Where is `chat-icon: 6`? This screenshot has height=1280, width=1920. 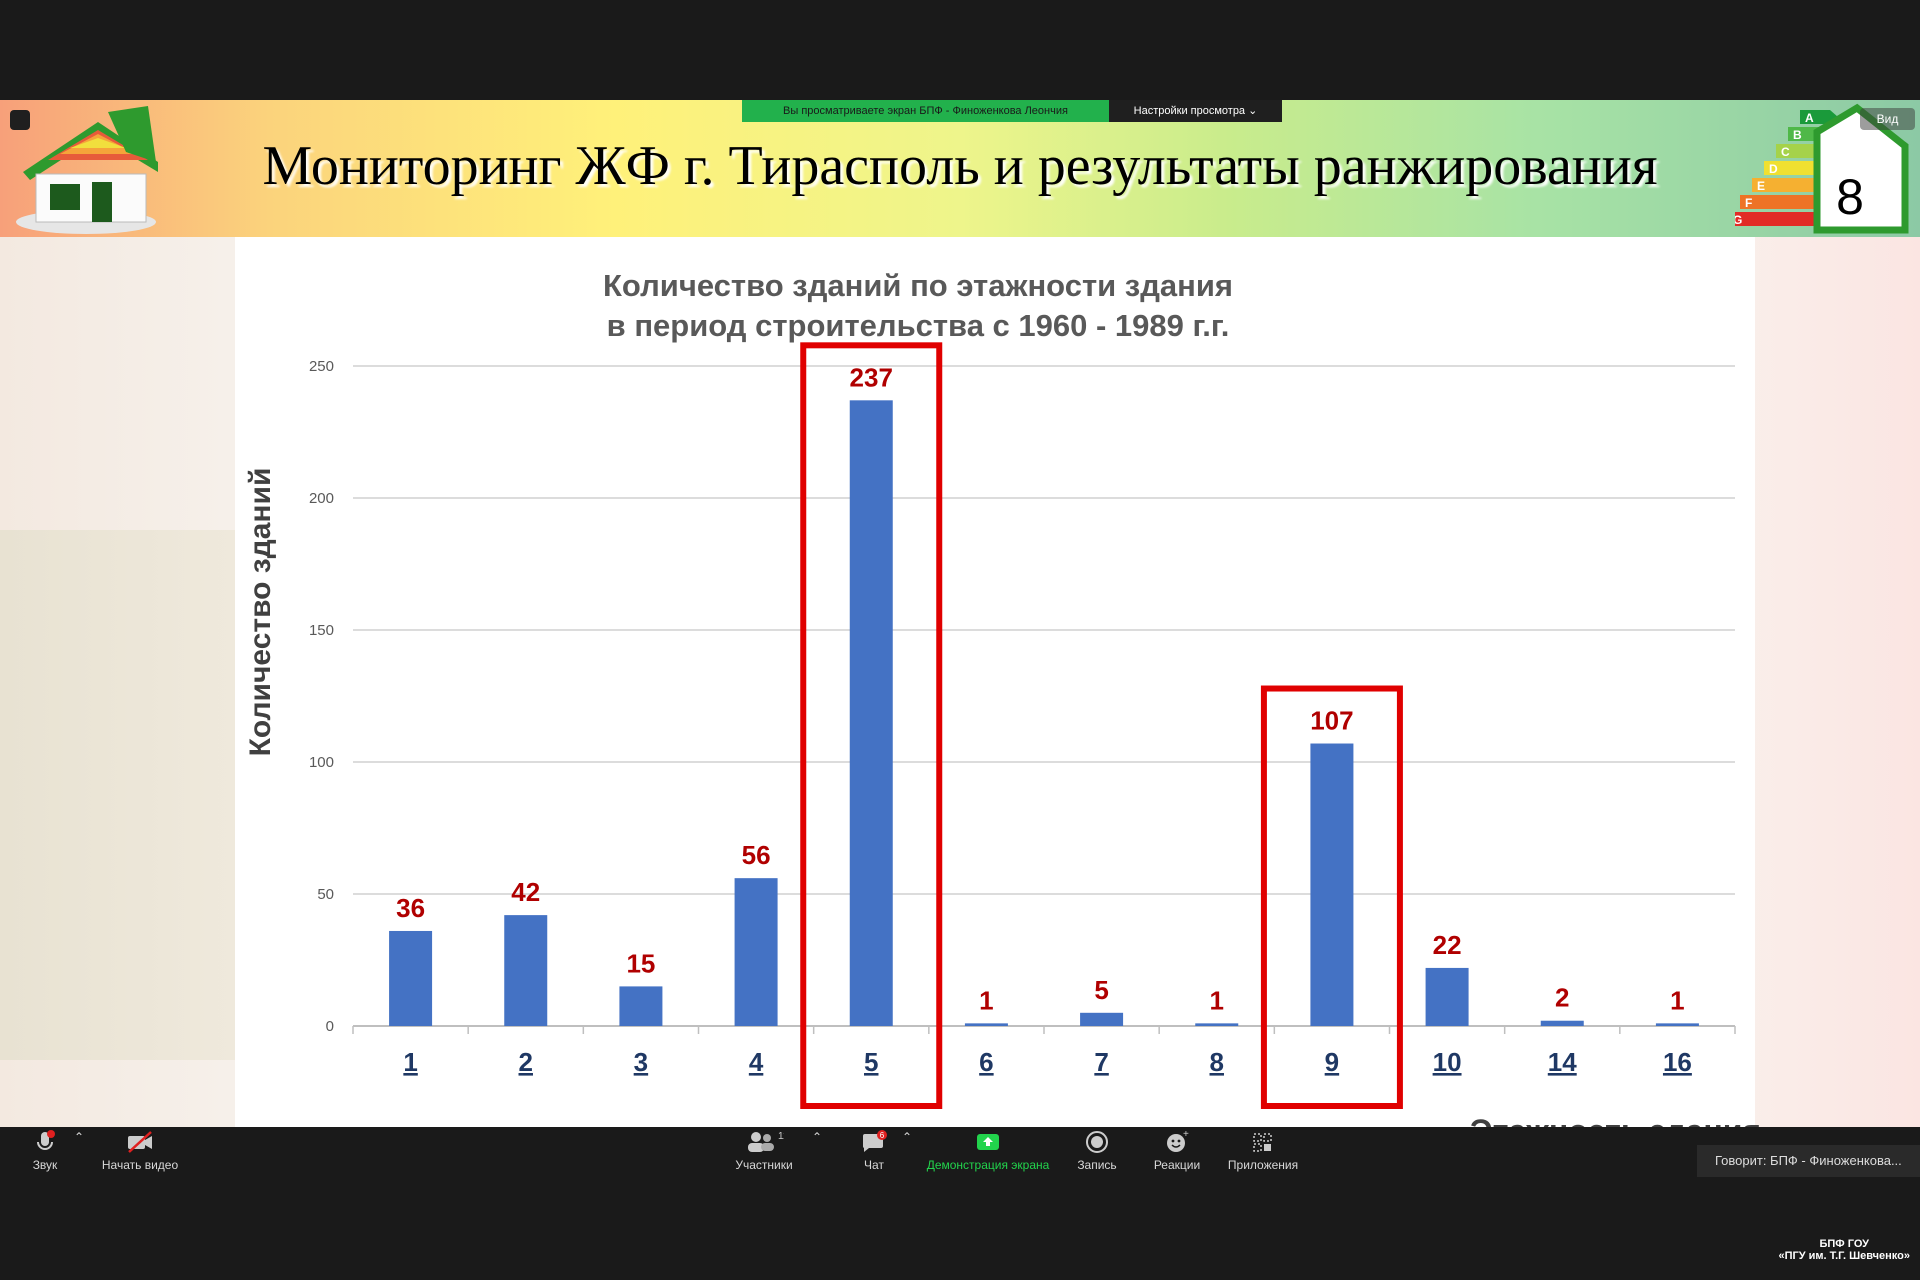 chat-icon: 6 is located at coordinates (874, 1141).